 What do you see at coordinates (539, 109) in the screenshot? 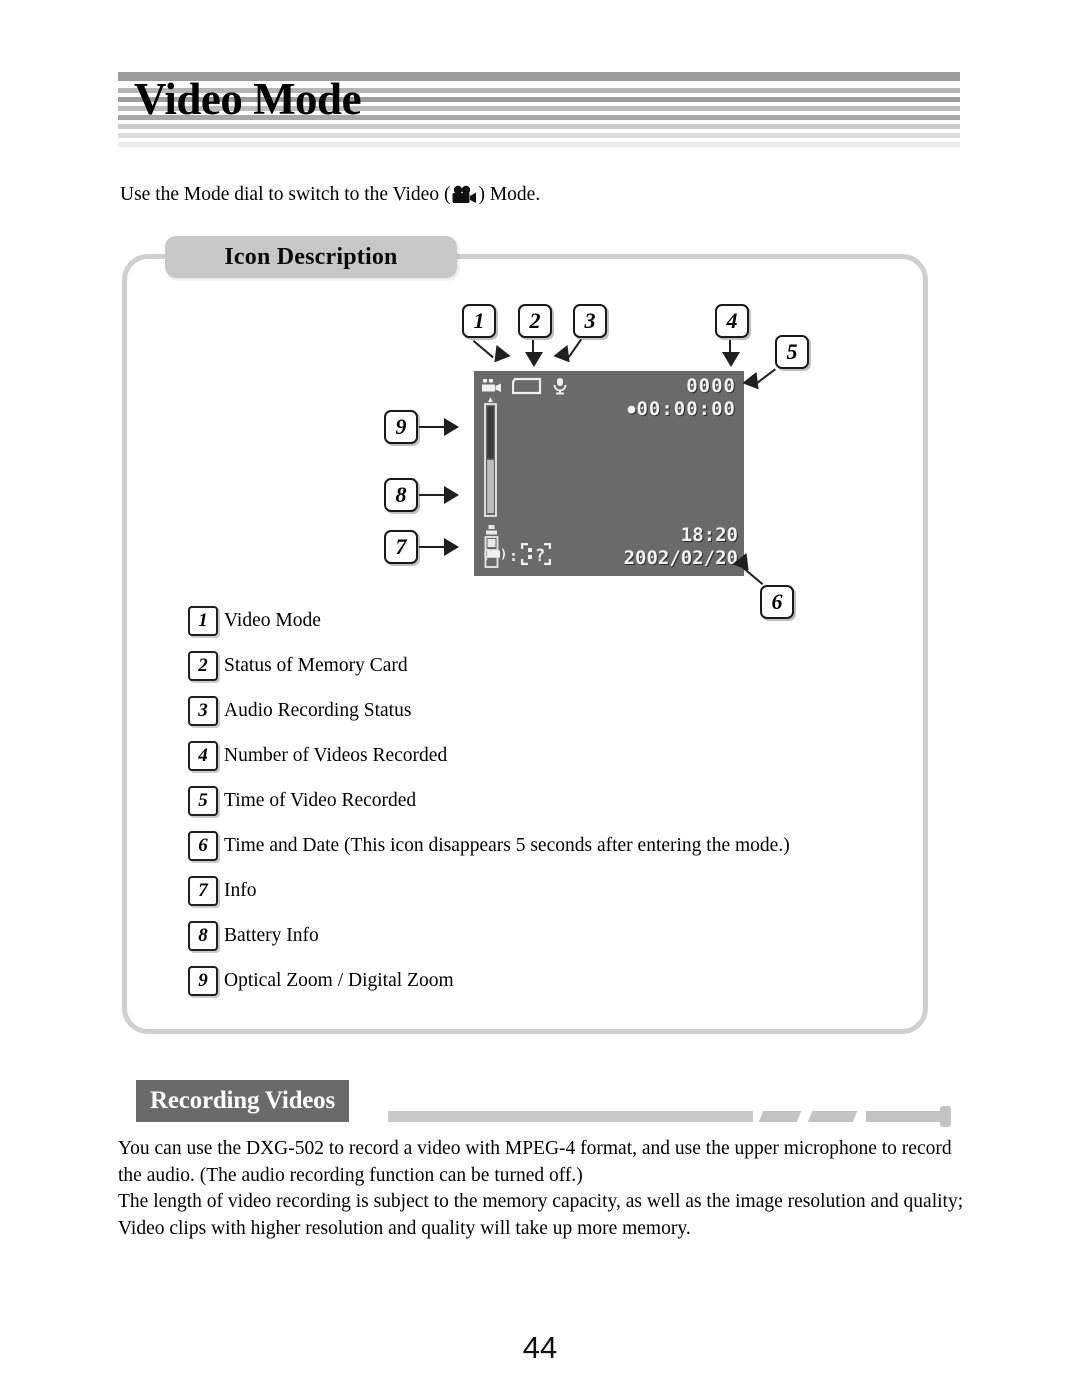
I see `page-title-banner: Video Mode` at bounding box center [539, 109].